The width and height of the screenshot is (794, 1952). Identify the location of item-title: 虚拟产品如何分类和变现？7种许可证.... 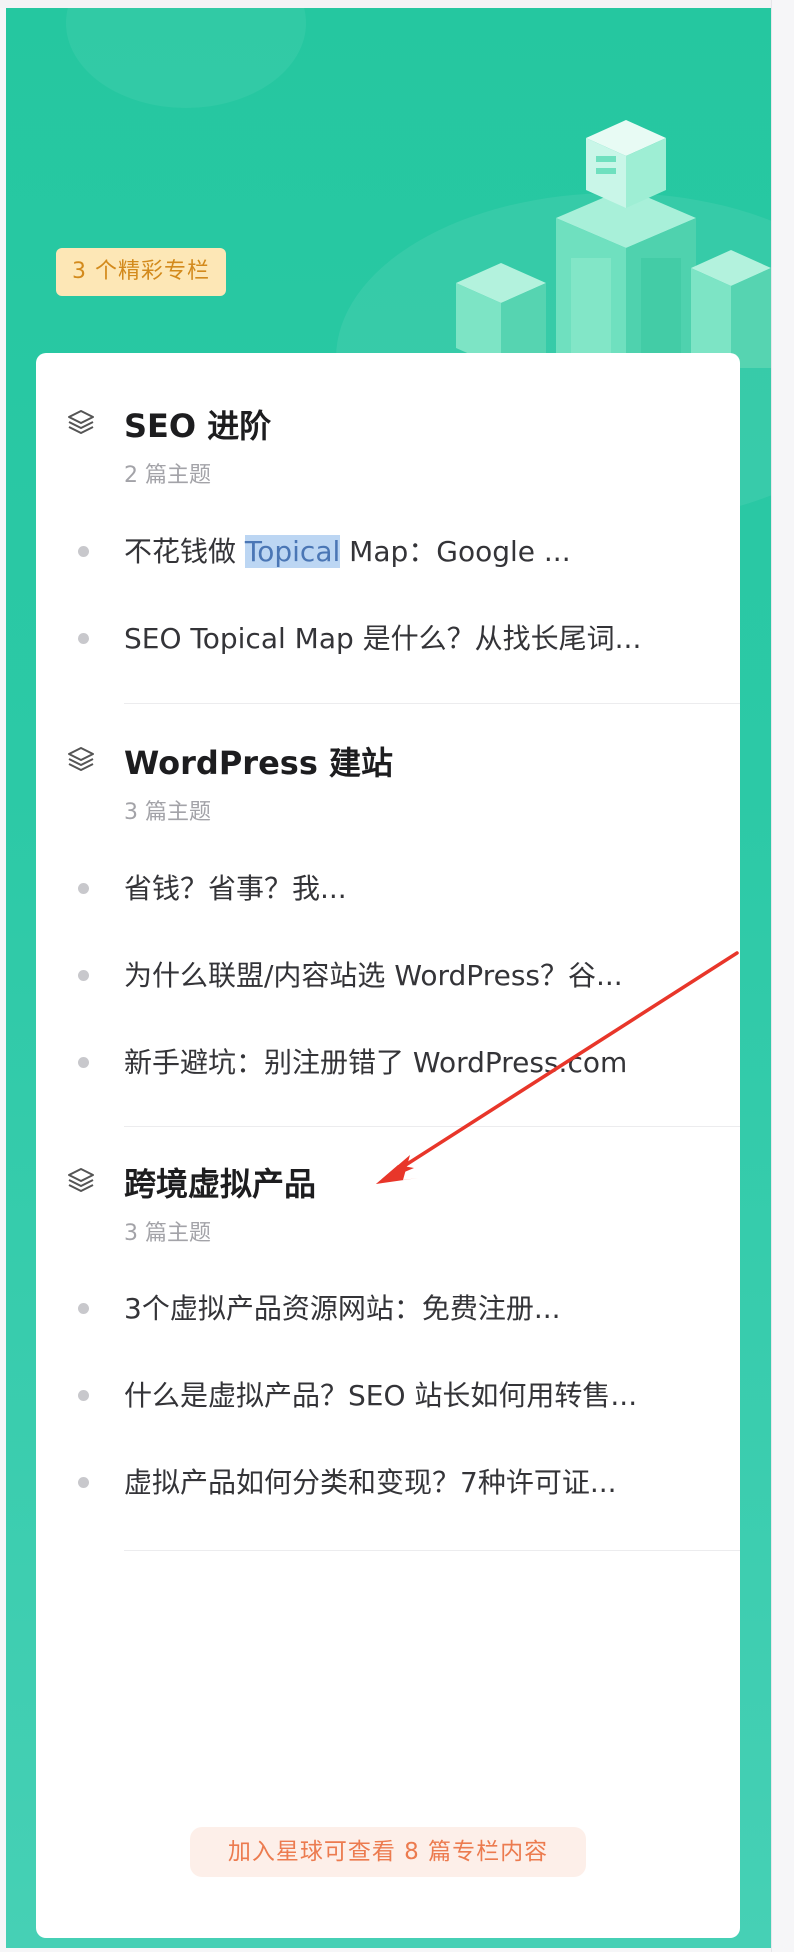
(370, 1482).